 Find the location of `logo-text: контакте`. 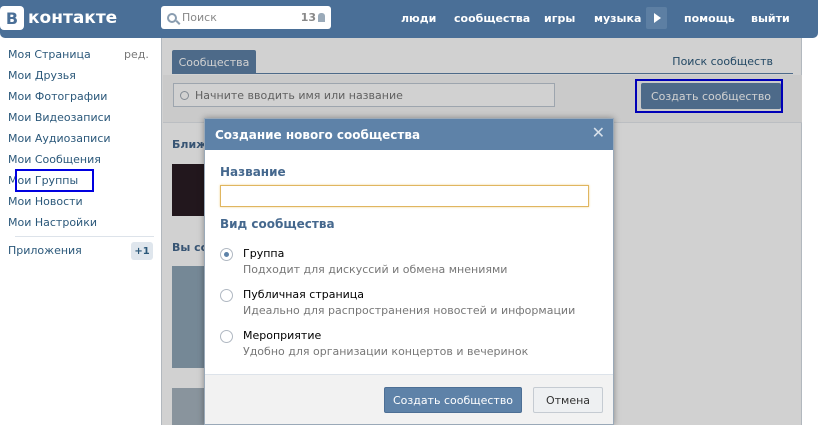

logo-text: контакте is located at coordinates (73, 18).